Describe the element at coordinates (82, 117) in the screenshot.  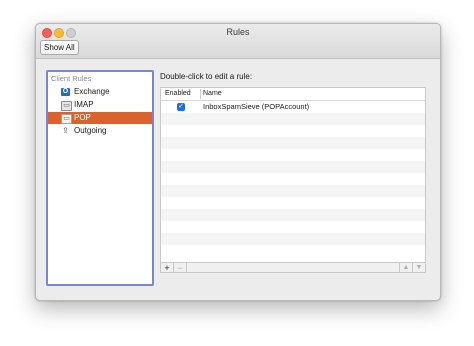
I see `sidebar-item-label: POP` at that location.